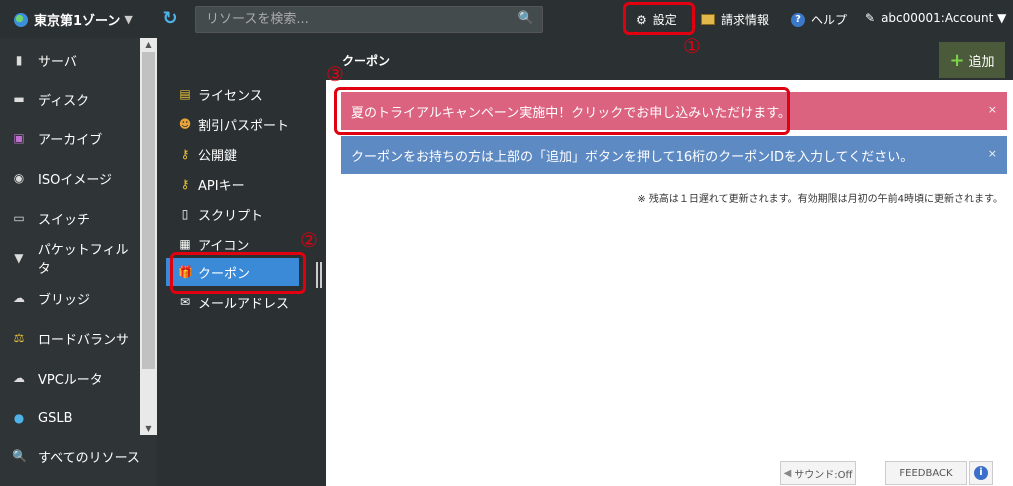 The width and height of the screenshot is (1013, 486). Describe the element at coordinates (366, 61) in the screenshot. I see `page-title: クーポン` at that location.